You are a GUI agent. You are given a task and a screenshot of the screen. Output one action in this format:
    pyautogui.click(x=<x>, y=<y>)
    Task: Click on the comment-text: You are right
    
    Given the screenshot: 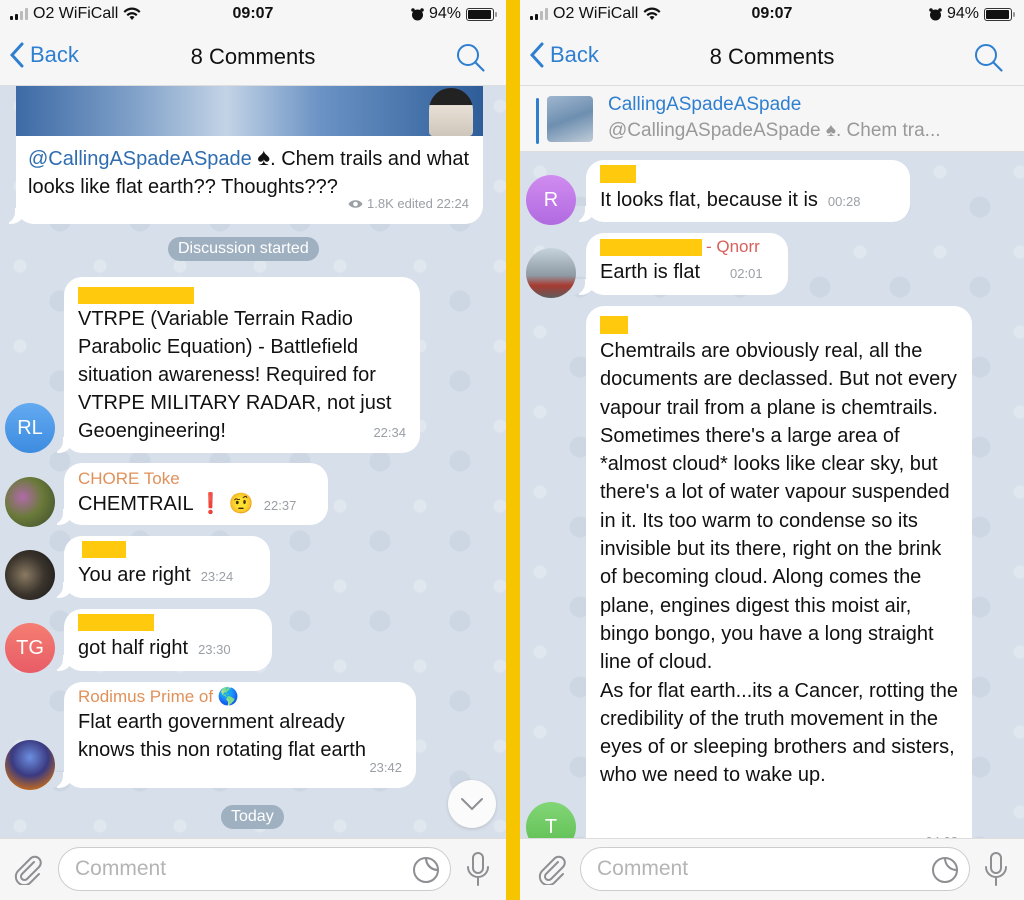 What is the action you would take?
    pyautogui.click(x=134, y=575)
    